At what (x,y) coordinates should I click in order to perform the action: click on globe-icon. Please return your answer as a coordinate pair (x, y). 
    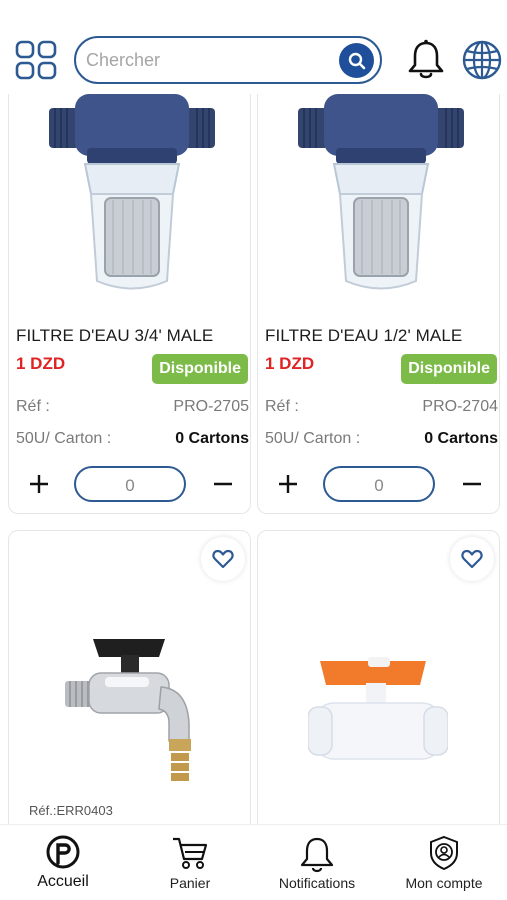
    Looking at the image, I should click on (482, 60).